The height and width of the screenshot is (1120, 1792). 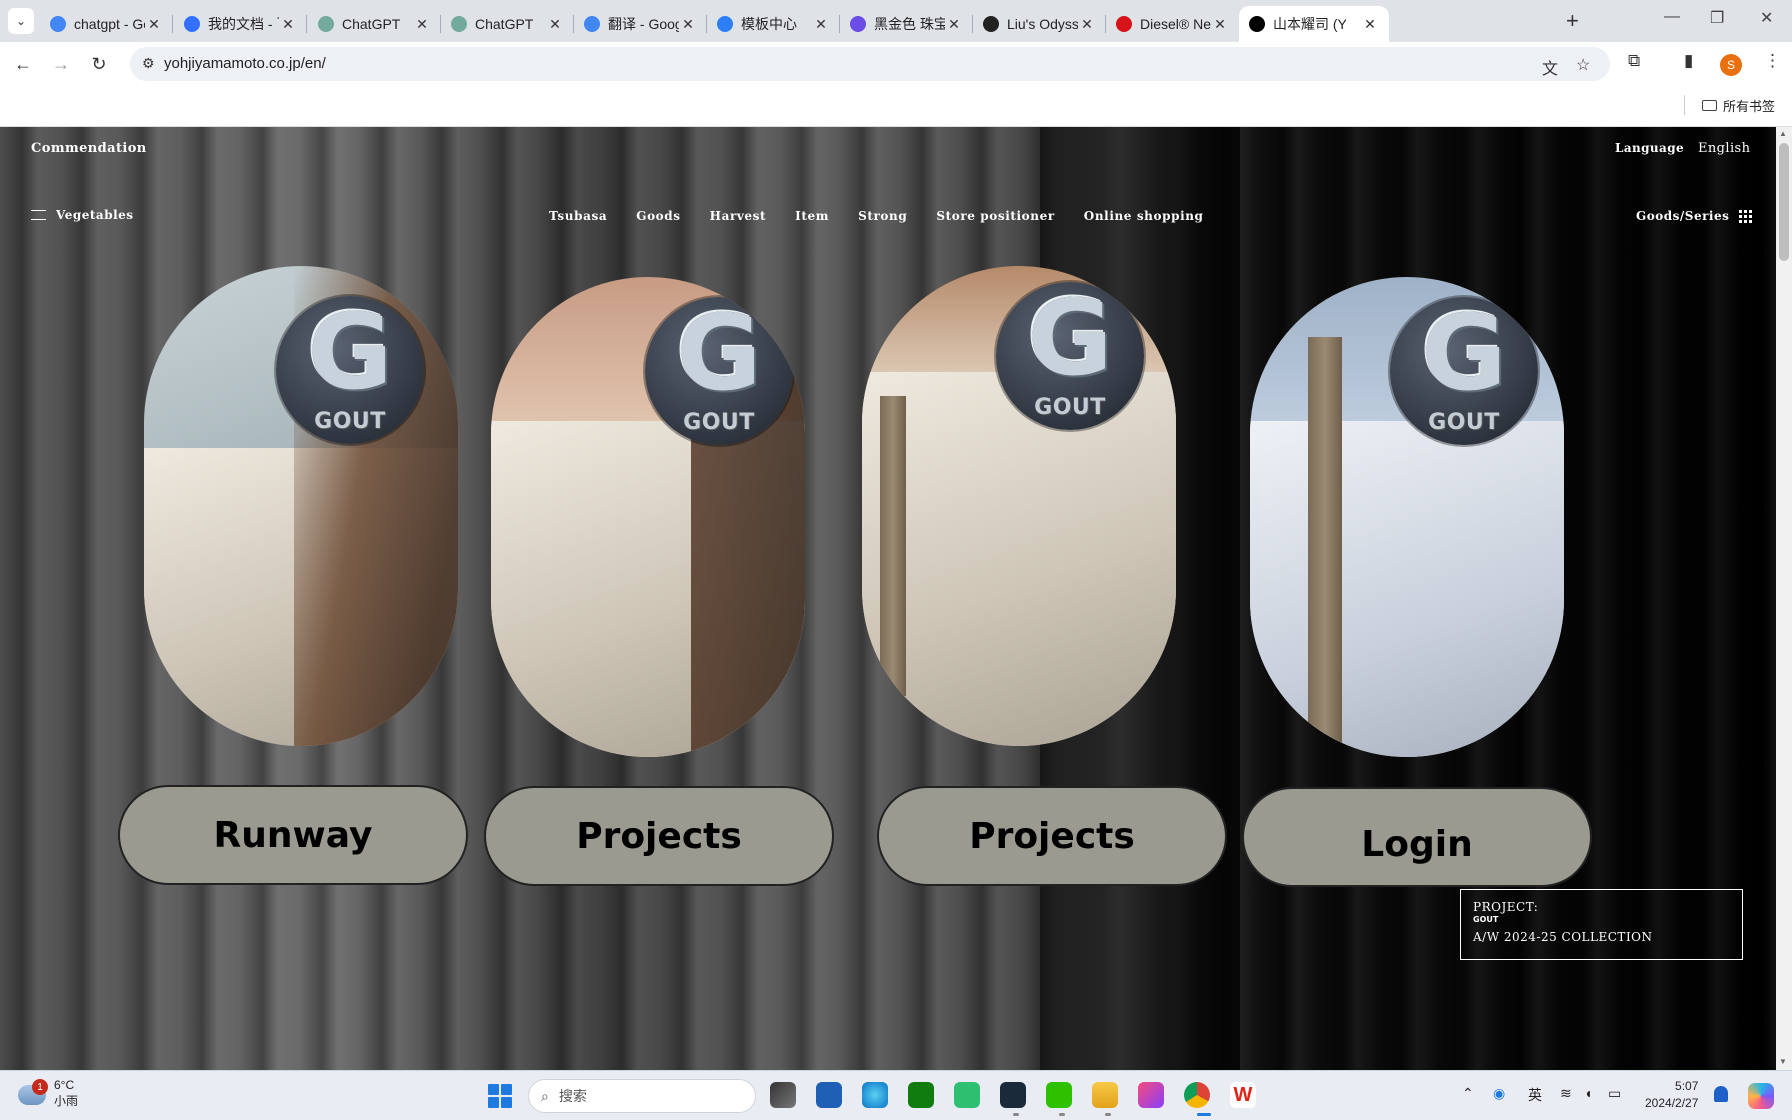 I want to click on system-clock: 5:07 2024/2/27, so click(x=1671, y=1095).